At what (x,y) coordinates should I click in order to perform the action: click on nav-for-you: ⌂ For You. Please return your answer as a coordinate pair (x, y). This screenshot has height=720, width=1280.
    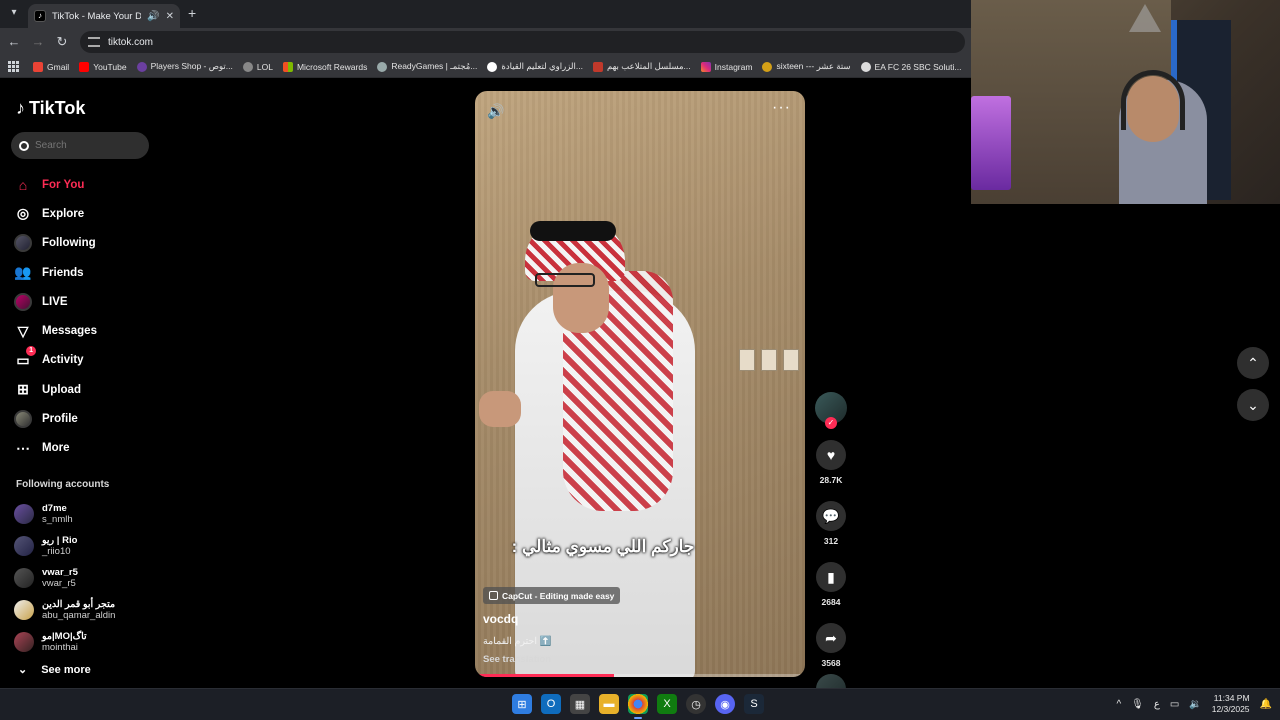
    Looking at the image, I should click on (55, 184).